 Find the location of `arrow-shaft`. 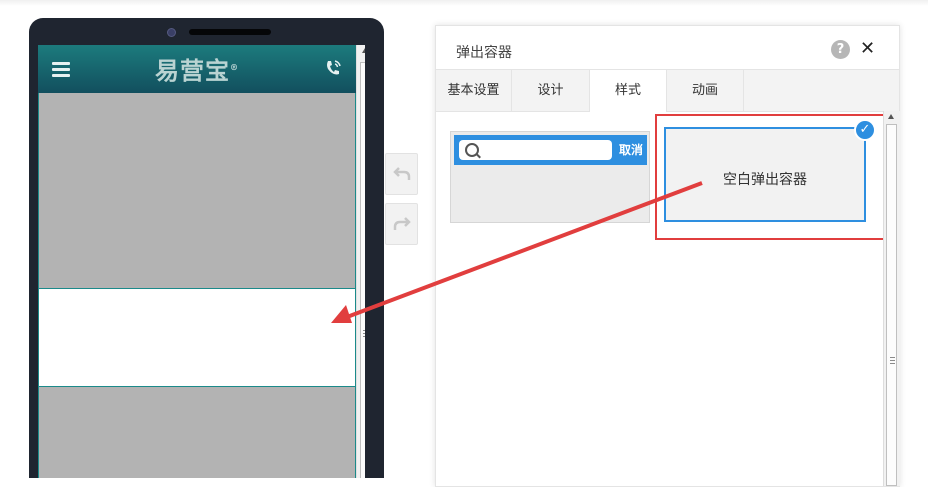

arrow-shaft is located at coordinates (524, 250).